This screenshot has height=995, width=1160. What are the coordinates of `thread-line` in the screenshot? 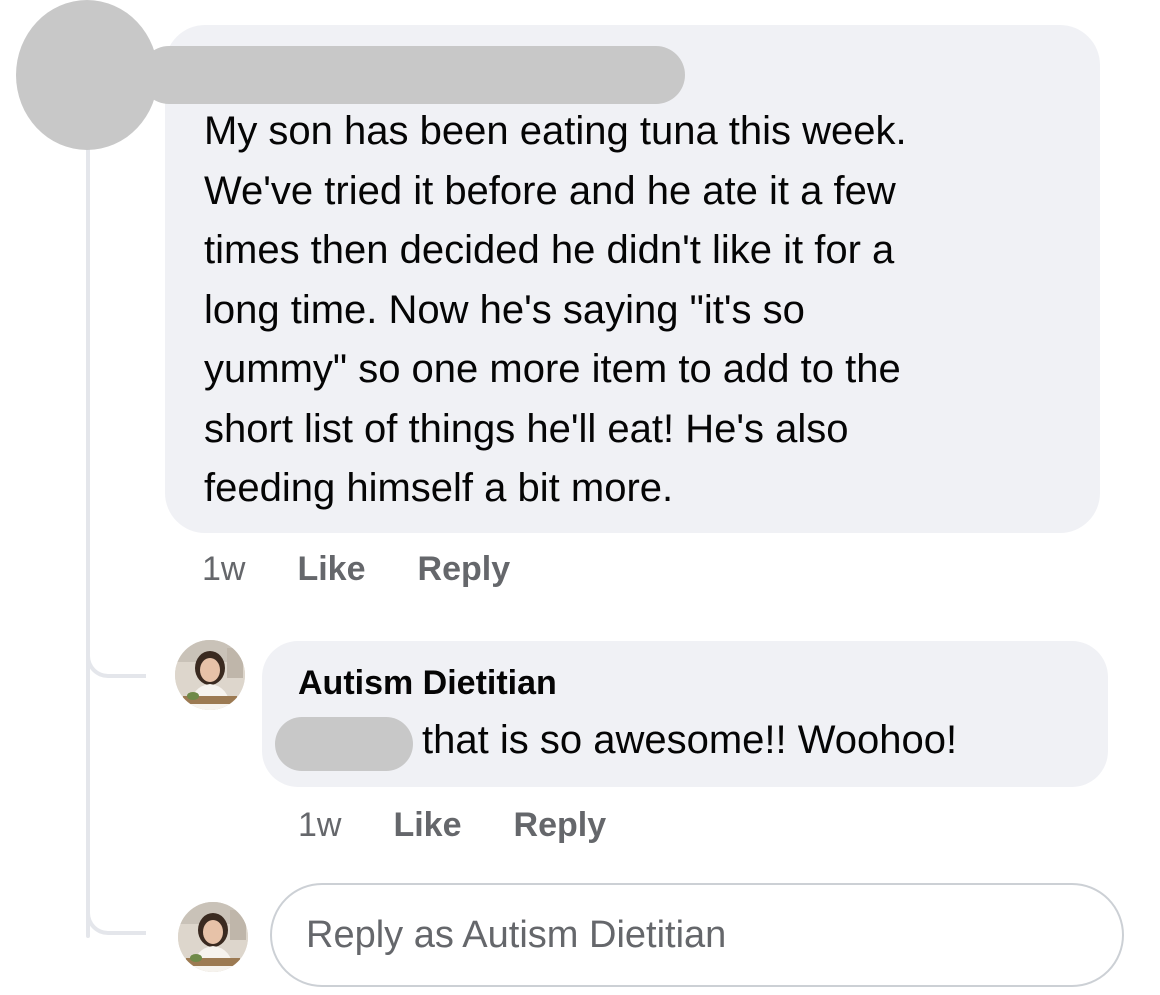 It's located at (88, 543).